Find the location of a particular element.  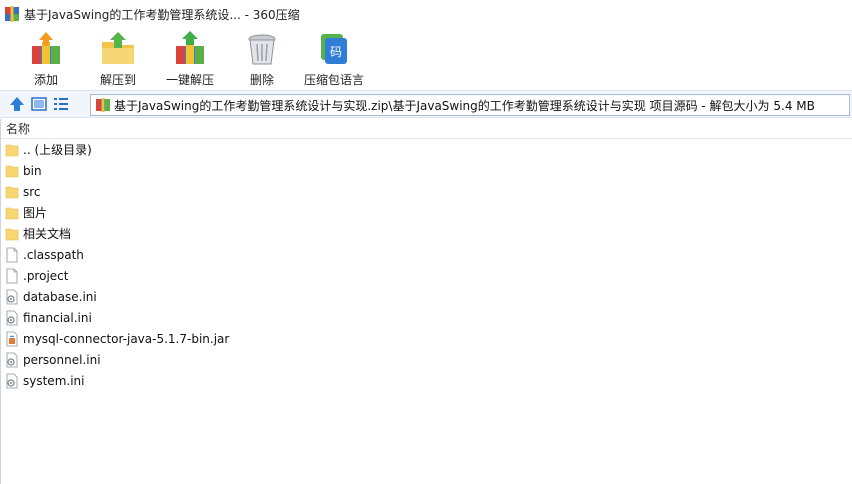

item-name: mysql-connector-java-5.1.7-bin.jar is located at coordinates (126, 338).